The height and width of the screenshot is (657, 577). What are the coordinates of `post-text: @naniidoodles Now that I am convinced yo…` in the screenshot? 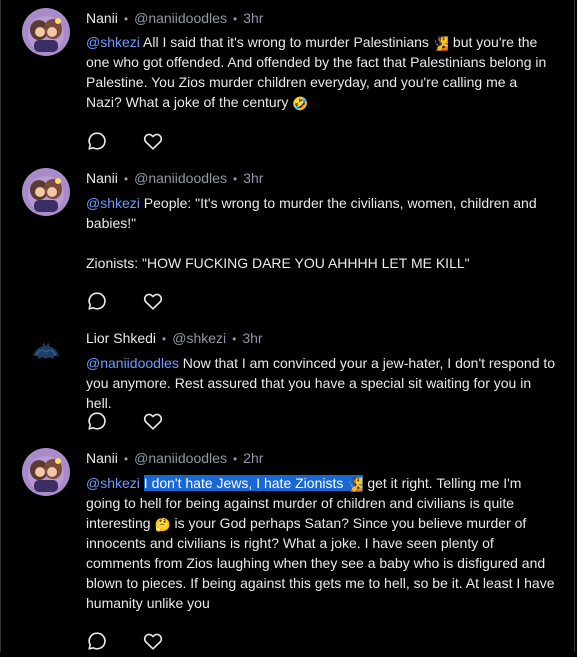 It's located at (321, 383).